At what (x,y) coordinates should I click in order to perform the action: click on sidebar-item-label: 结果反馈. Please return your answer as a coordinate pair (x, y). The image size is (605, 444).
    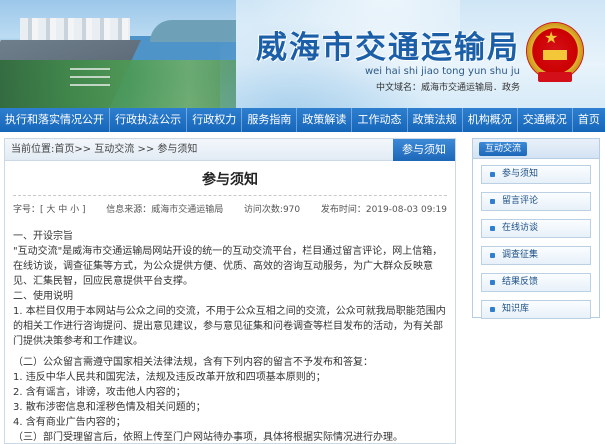
    Looking at the image, I should click on (520, 282).